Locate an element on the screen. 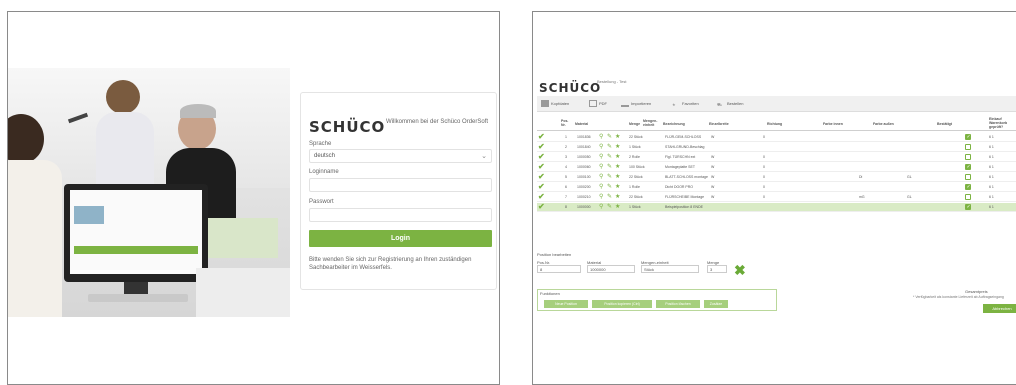  username-input is located at coordinates (400, 185).